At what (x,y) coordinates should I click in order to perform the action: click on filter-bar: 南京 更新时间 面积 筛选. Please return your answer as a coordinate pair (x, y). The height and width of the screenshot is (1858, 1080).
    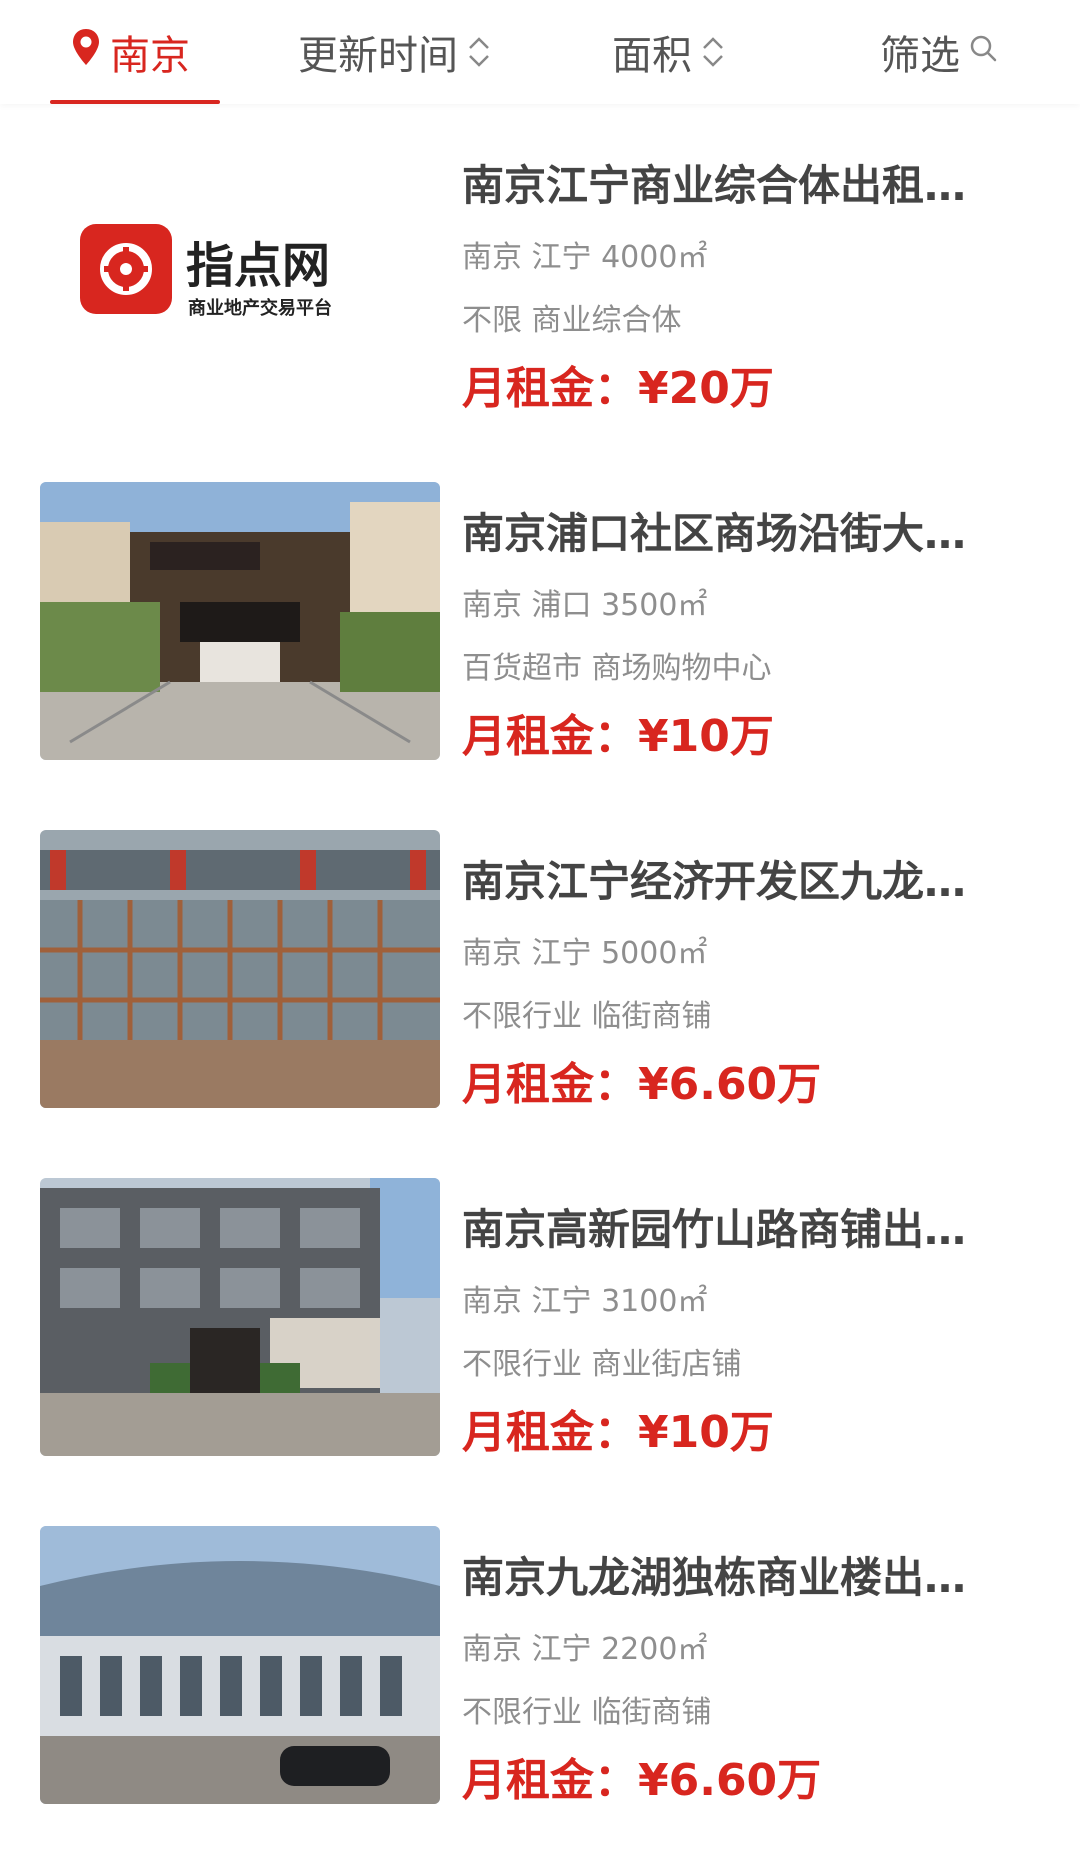
    Looking at the image, I should click on (540, 52).